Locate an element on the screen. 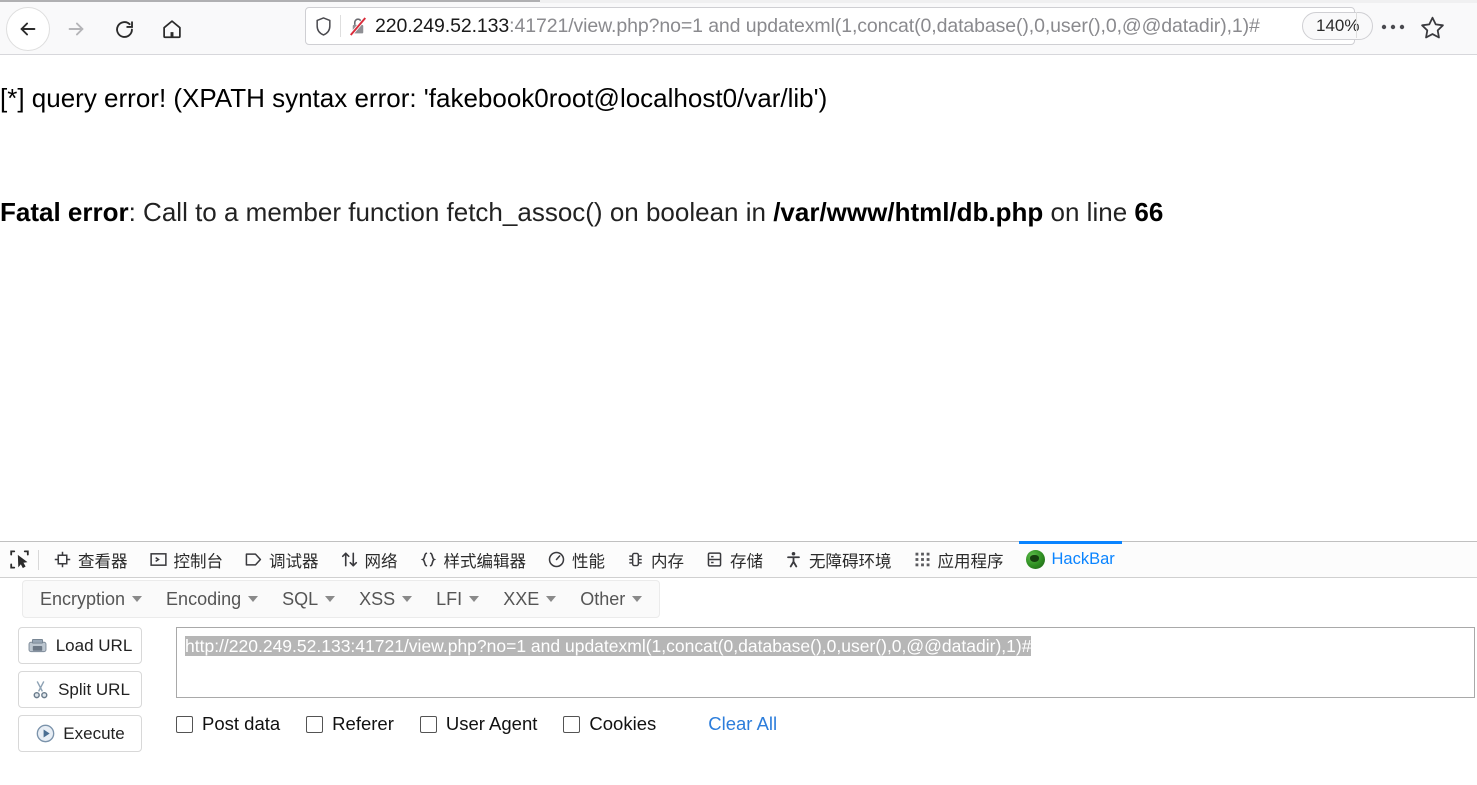 This screenshot has height=785, width=1477. back-button is located at coordinates (28, 29).